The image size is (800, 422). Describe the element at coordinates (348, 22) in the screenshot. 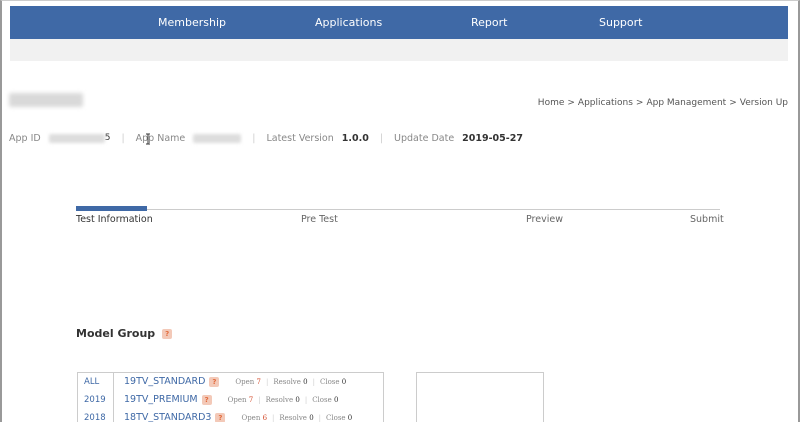

I see `nav-applications: Applications` at that location.